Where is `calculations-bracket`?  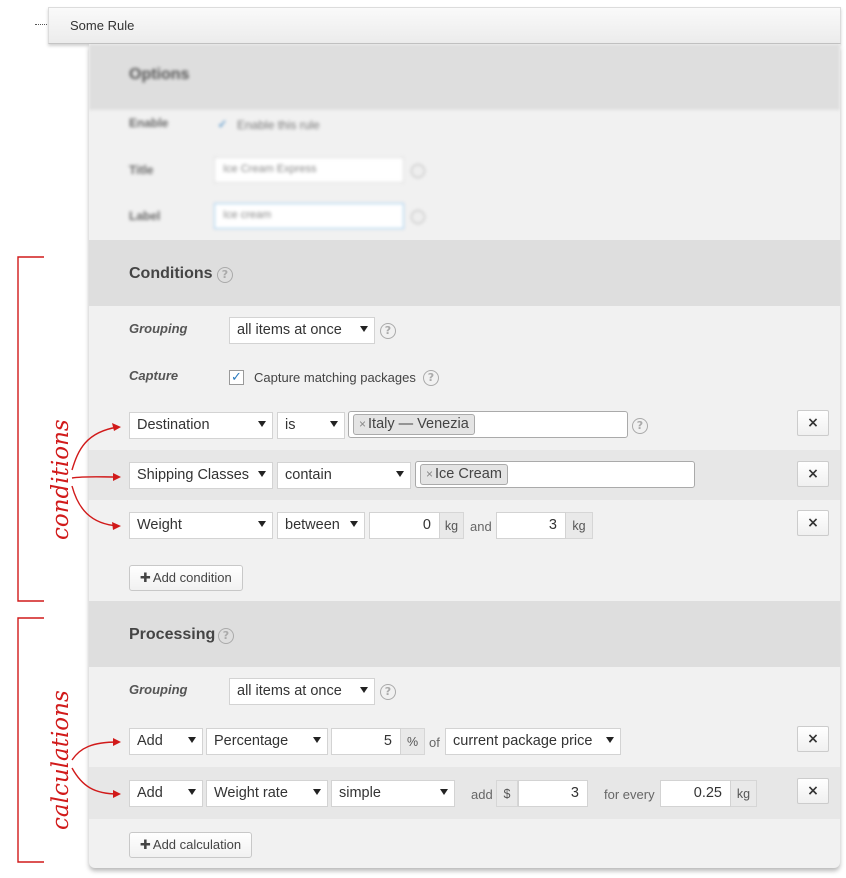 calculations-bracket is located at coordinates (30, 740).